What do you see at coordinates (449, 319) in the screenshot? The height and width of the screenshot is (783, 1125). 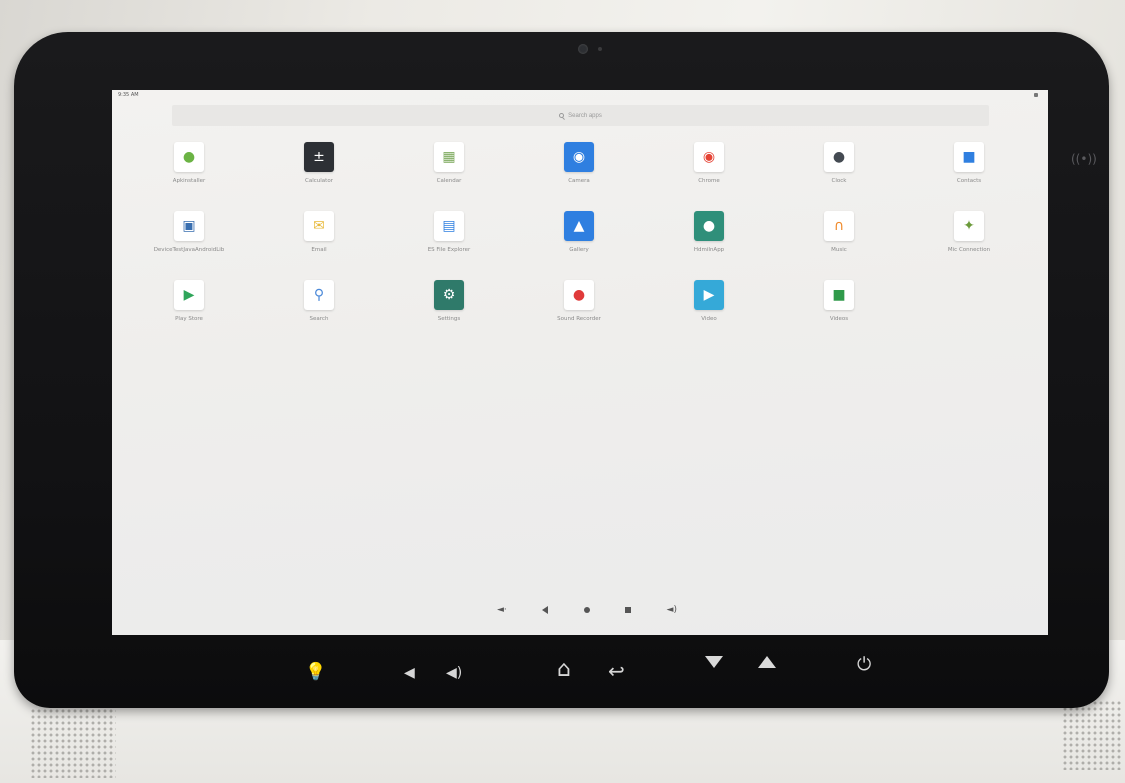 I see `app-label: Settings` at bounding box center [449, 319].